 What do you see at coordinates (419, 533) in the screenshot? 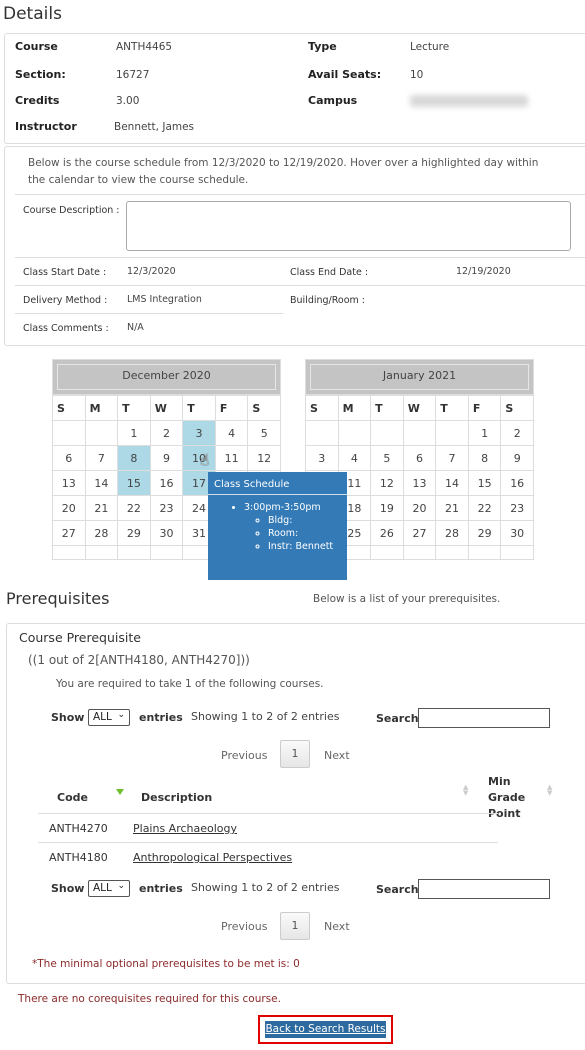
I see `calendar-day: 27` at bounding box center [419, 533].